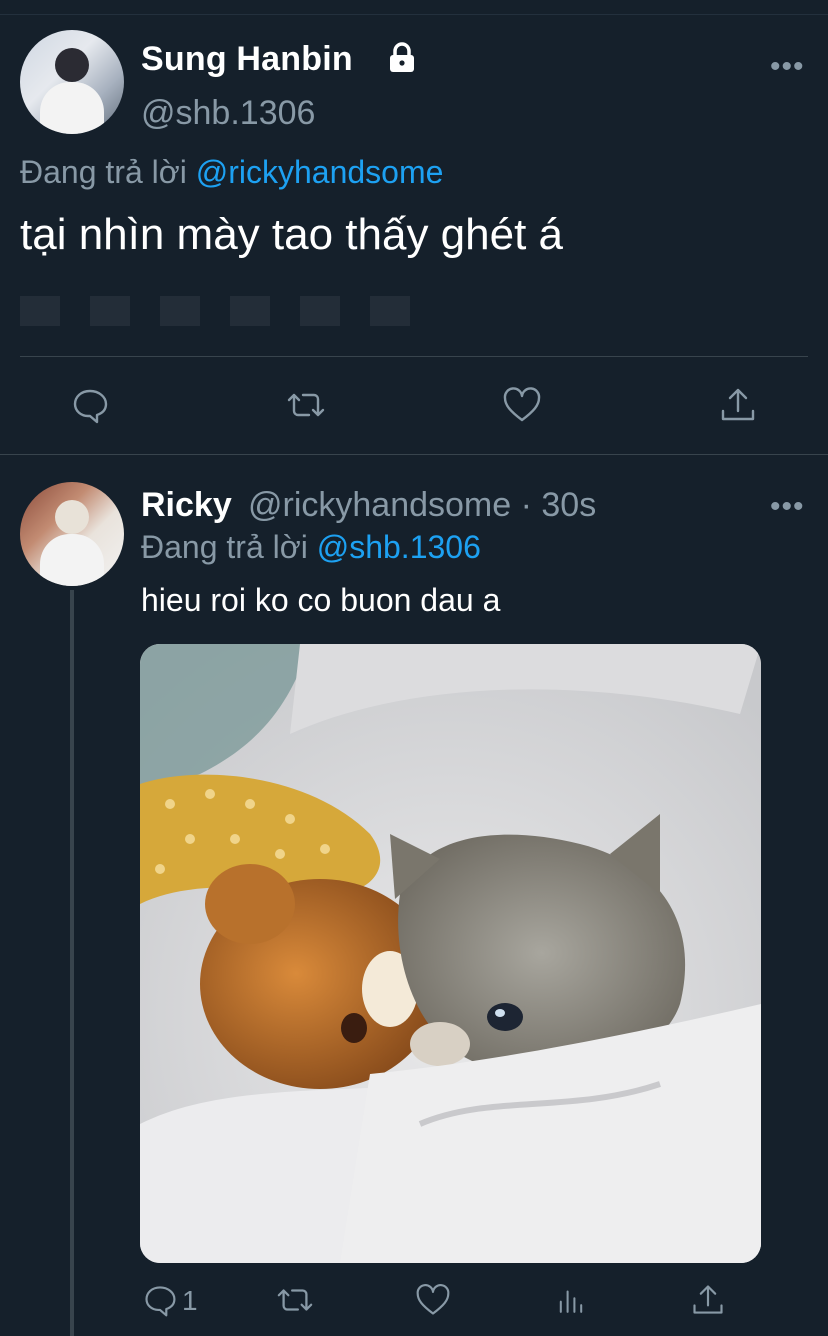 The height and width of the screenshot is (1336, 828). Describe the element at coordinates (215, 311) in the screenshot. I see `faint-placeholder-line` at that location.